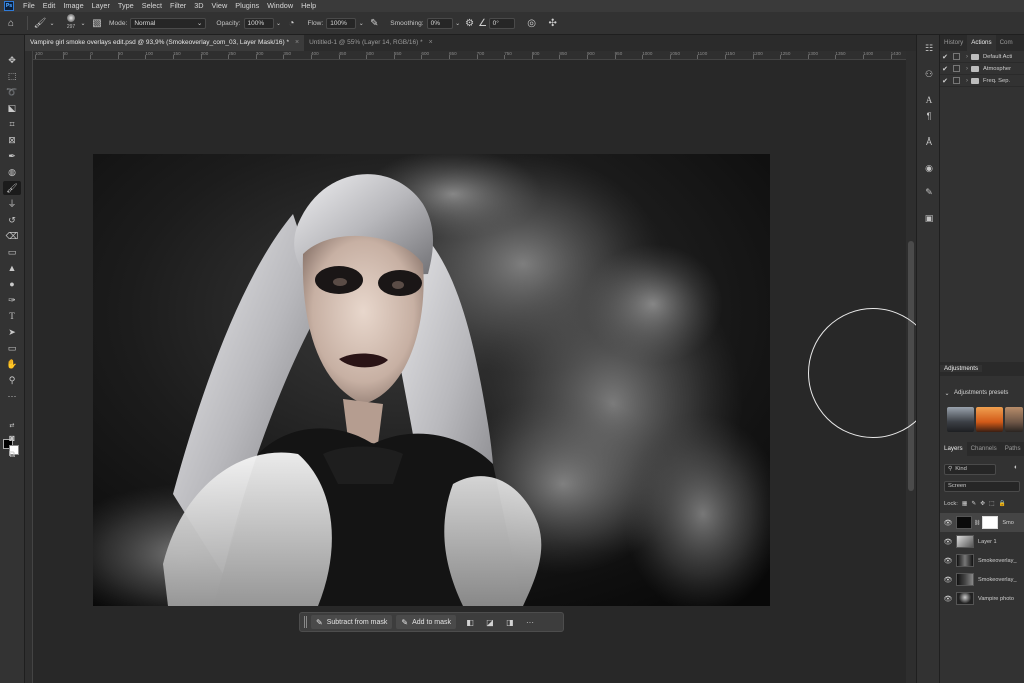 The width and height of the screenshot is (1024, 683). What do you see at coordinates (982, 69) in the screenshot?
I see `action-set-row: ✔ › Atmospher` at bounding box center [982, 69].